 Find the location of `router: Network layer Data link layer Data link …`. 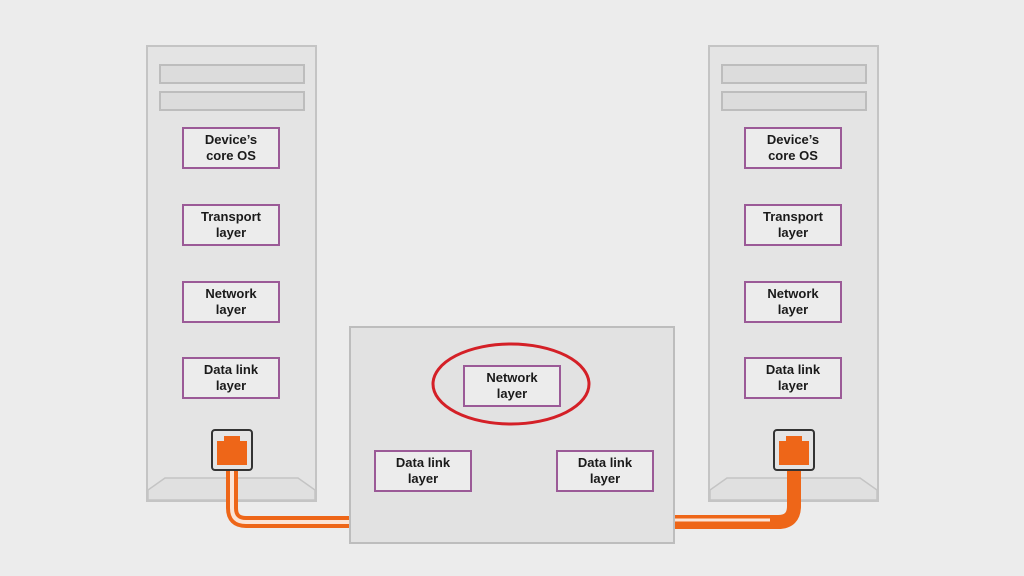

router: Network layer Data link layer Data link … is located at coordinates (512, 435).